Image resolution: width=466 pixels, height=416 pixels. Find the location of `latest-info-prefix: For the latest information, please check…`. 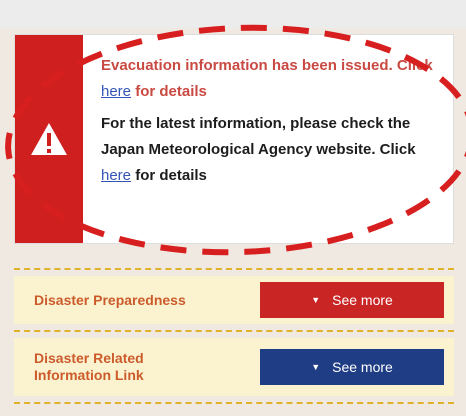

latest-info-prefix: For the latest information, please check… is located at coordinates (258, 136).